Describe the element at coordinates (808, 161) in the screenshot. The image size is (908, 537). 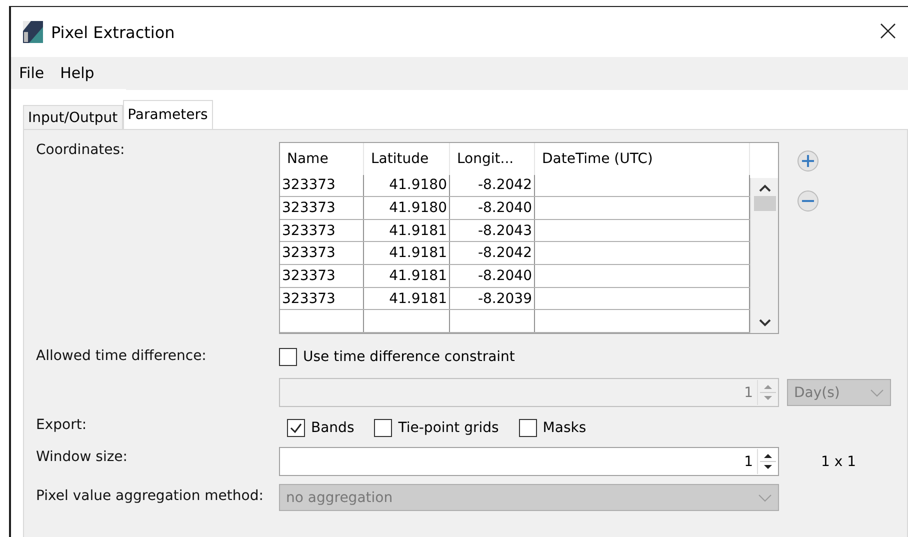
I see `add-icon` at that location.